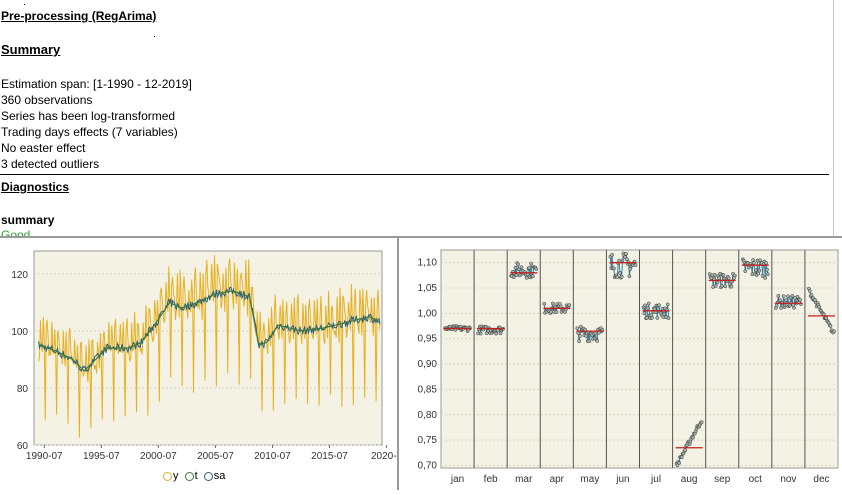  What do you see at coordinates (428, 440) in the screenshot?
I see `y-tick-label: 0,75` at bounding box center [428, 440].